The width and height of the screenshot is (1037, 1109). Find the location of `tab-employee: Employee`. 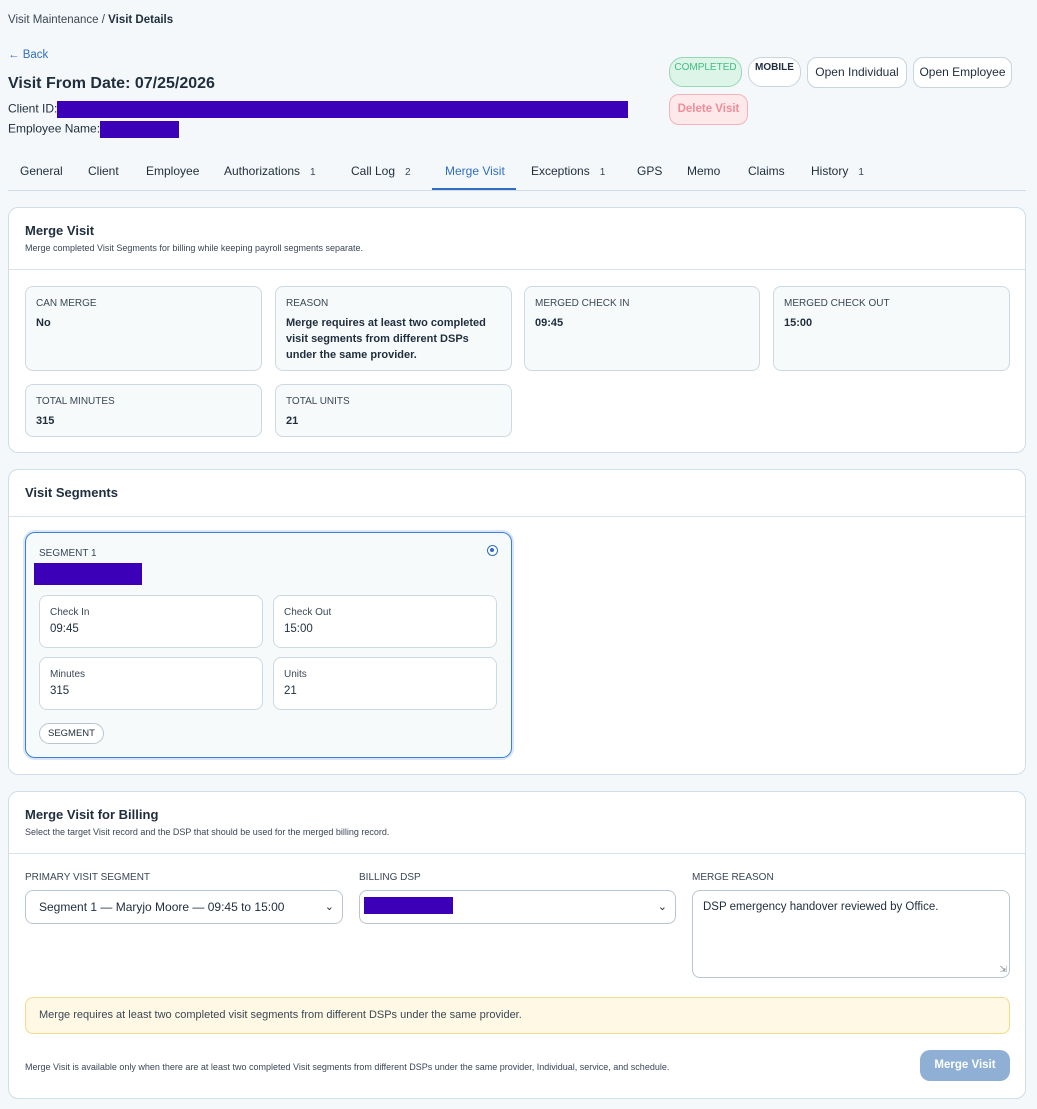

tab-employee: Employee is located at coordinates (172, 171).